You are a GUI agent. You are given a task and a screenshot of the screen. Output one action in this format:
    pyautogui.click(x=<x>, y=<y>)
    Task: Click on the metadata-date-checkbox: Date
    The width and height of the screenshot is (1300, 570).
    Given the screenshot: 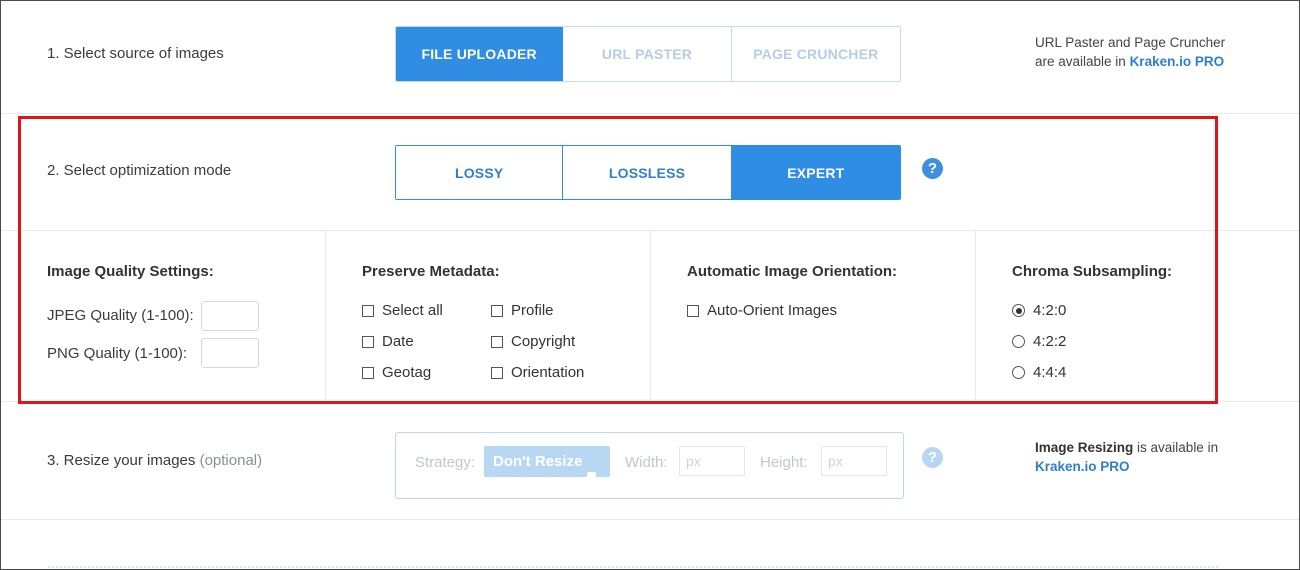 What is the action you would take?
    pyautogui.click(x=388, y=341)
    